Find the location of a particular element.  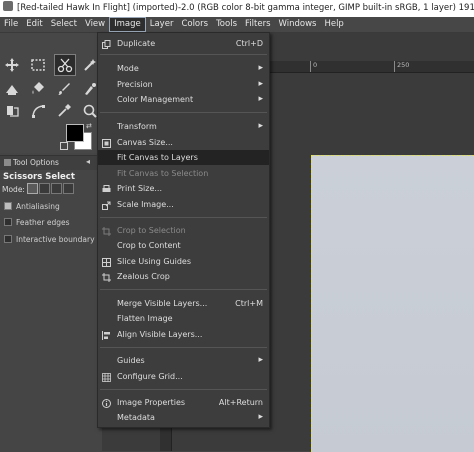

info-icon is located at coordinates (106, 403).